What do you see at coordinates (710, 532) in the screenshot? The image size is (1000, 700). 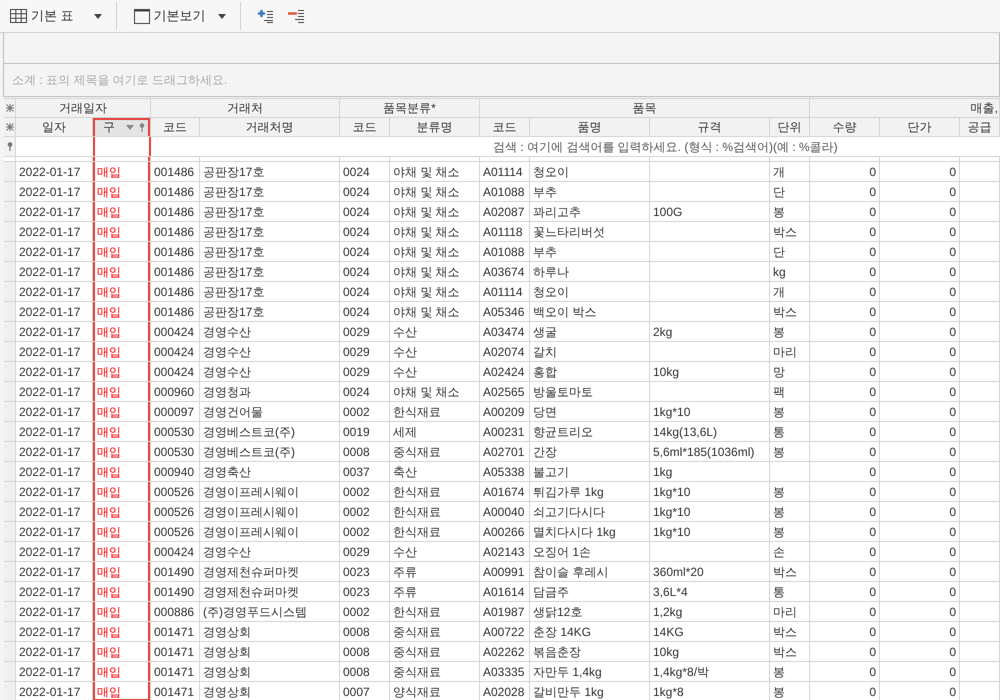 I see `table-cell: 1kg*10` at bounding box center [710, 532].